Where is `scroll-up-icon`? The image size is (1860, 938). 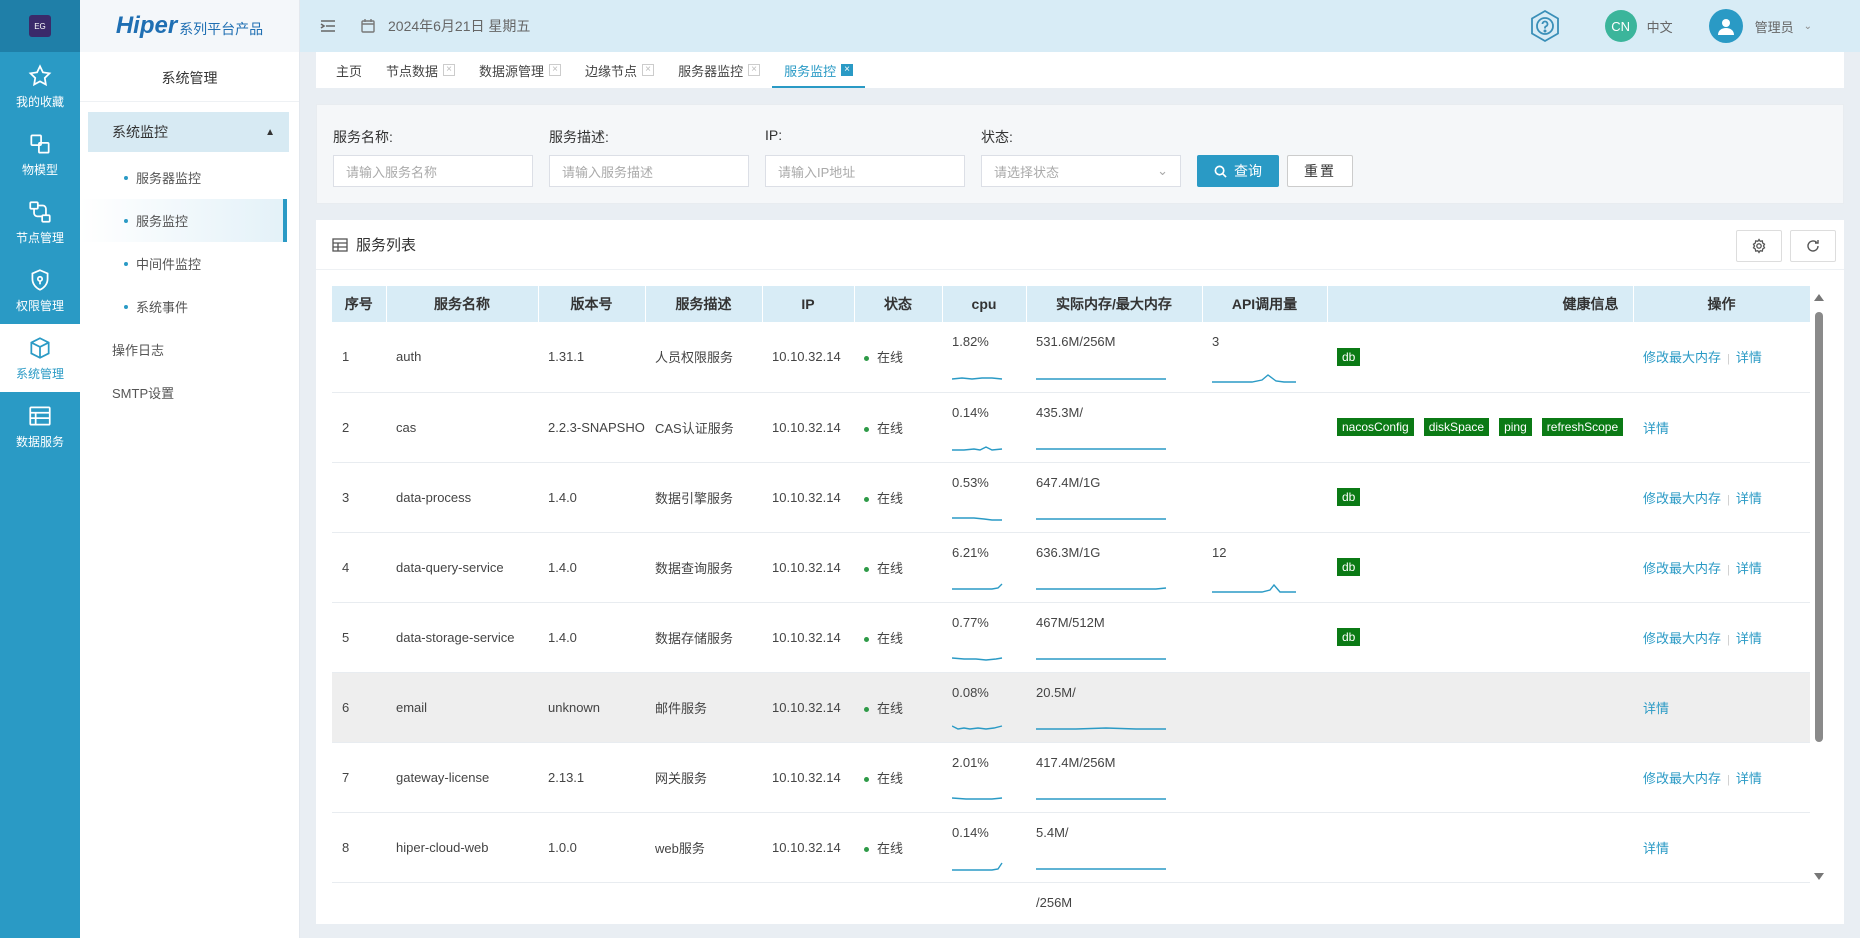 scroll-up-icon is located at coordinates (1819, 297).